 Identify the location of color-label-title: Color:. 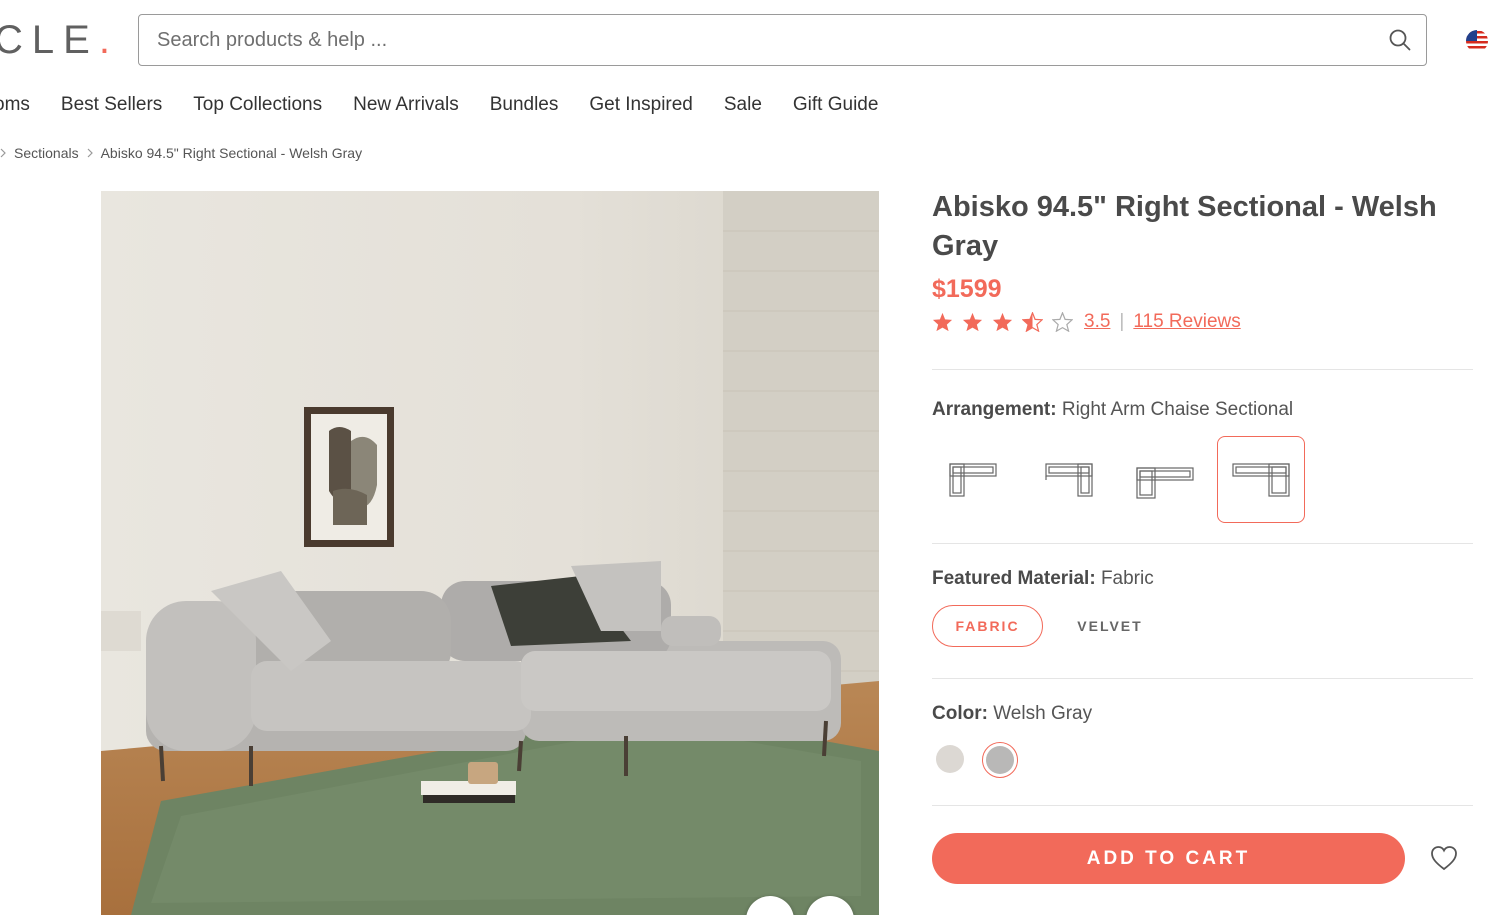
(960, 713).